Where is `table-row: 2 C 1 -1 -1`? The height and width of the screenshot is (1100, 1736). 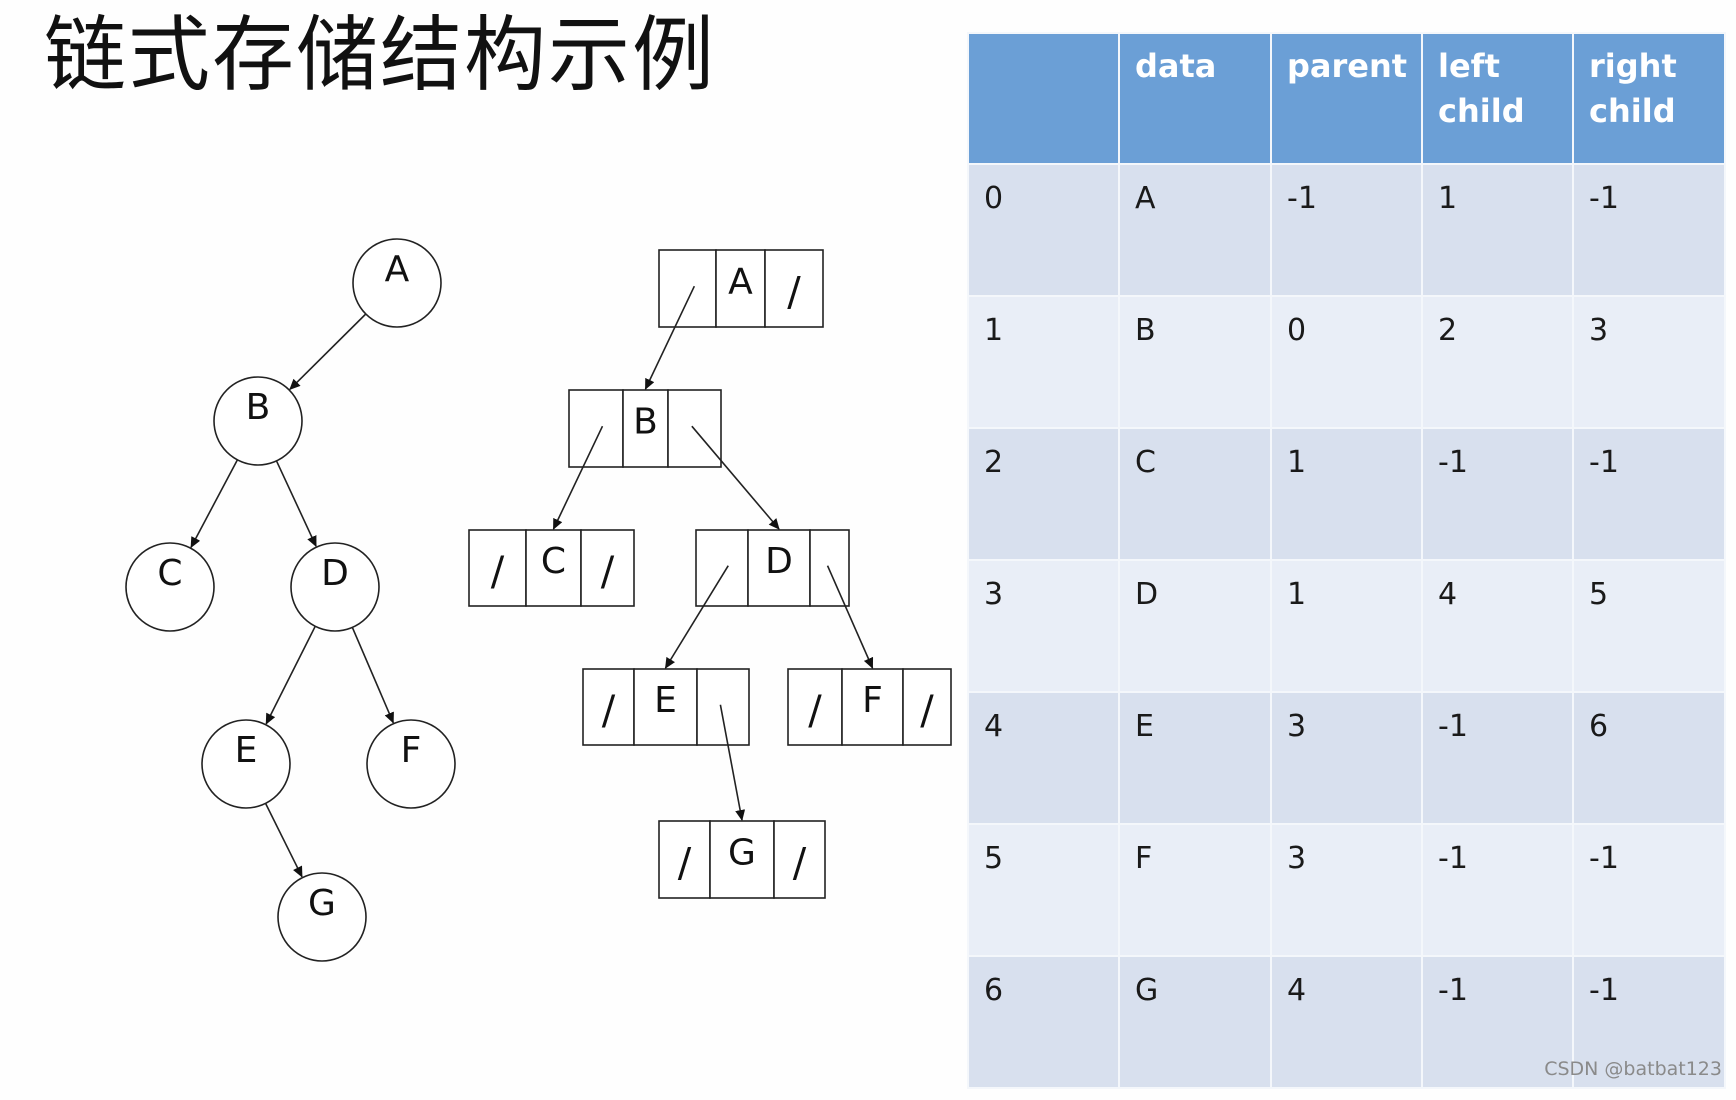
table-row: 2 C 1 -1 -1 is located at coordinates (1346, 494).